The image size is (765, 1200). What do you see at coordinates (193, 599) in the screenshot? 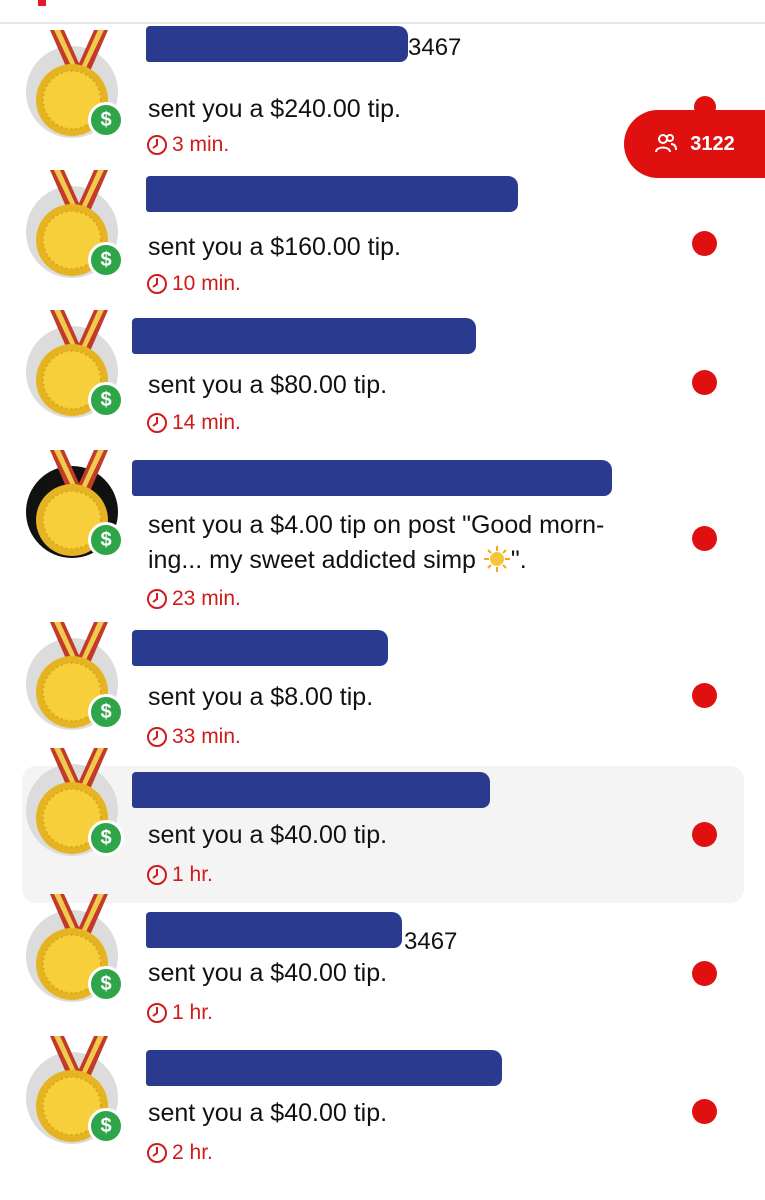
I see `timestamp: 23 min.` at bounding box center [193, 599].